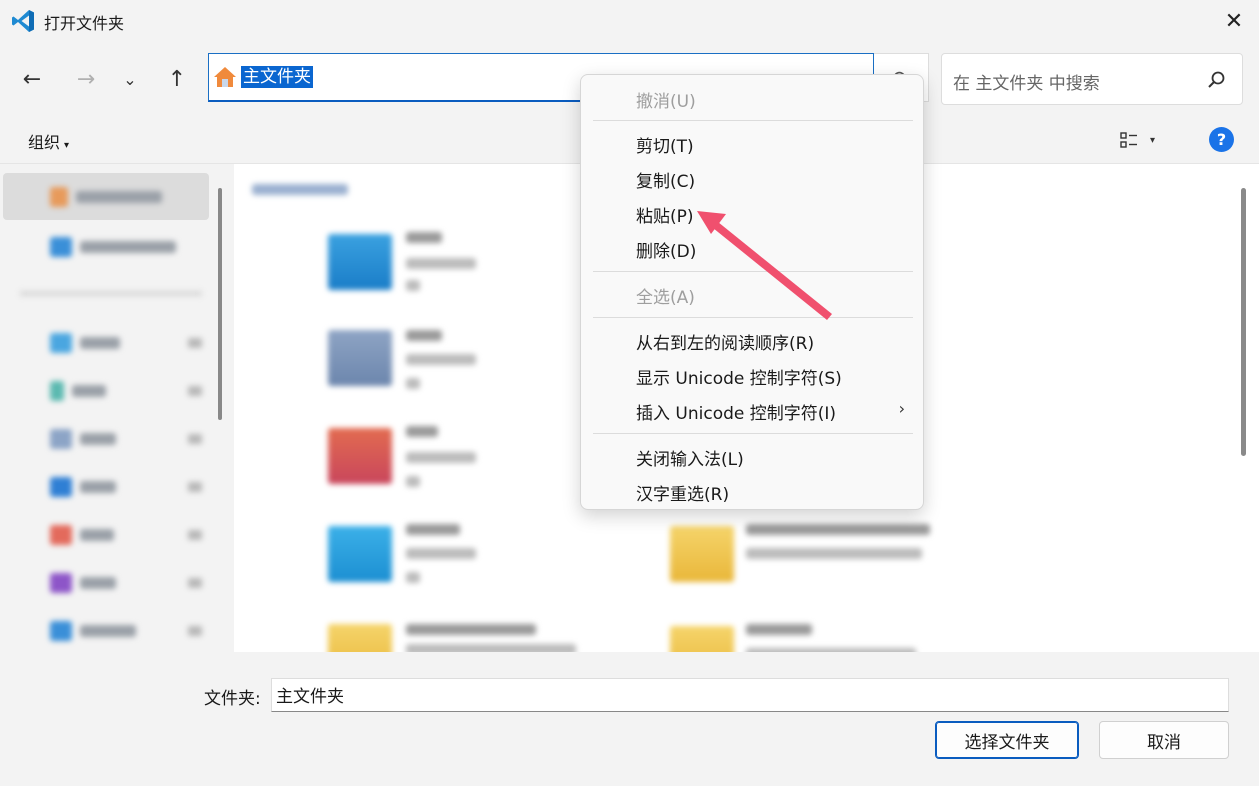 This screenshot has width=1259, height=786. I want to click on view-options-button: ▾, so click(1145, 140).